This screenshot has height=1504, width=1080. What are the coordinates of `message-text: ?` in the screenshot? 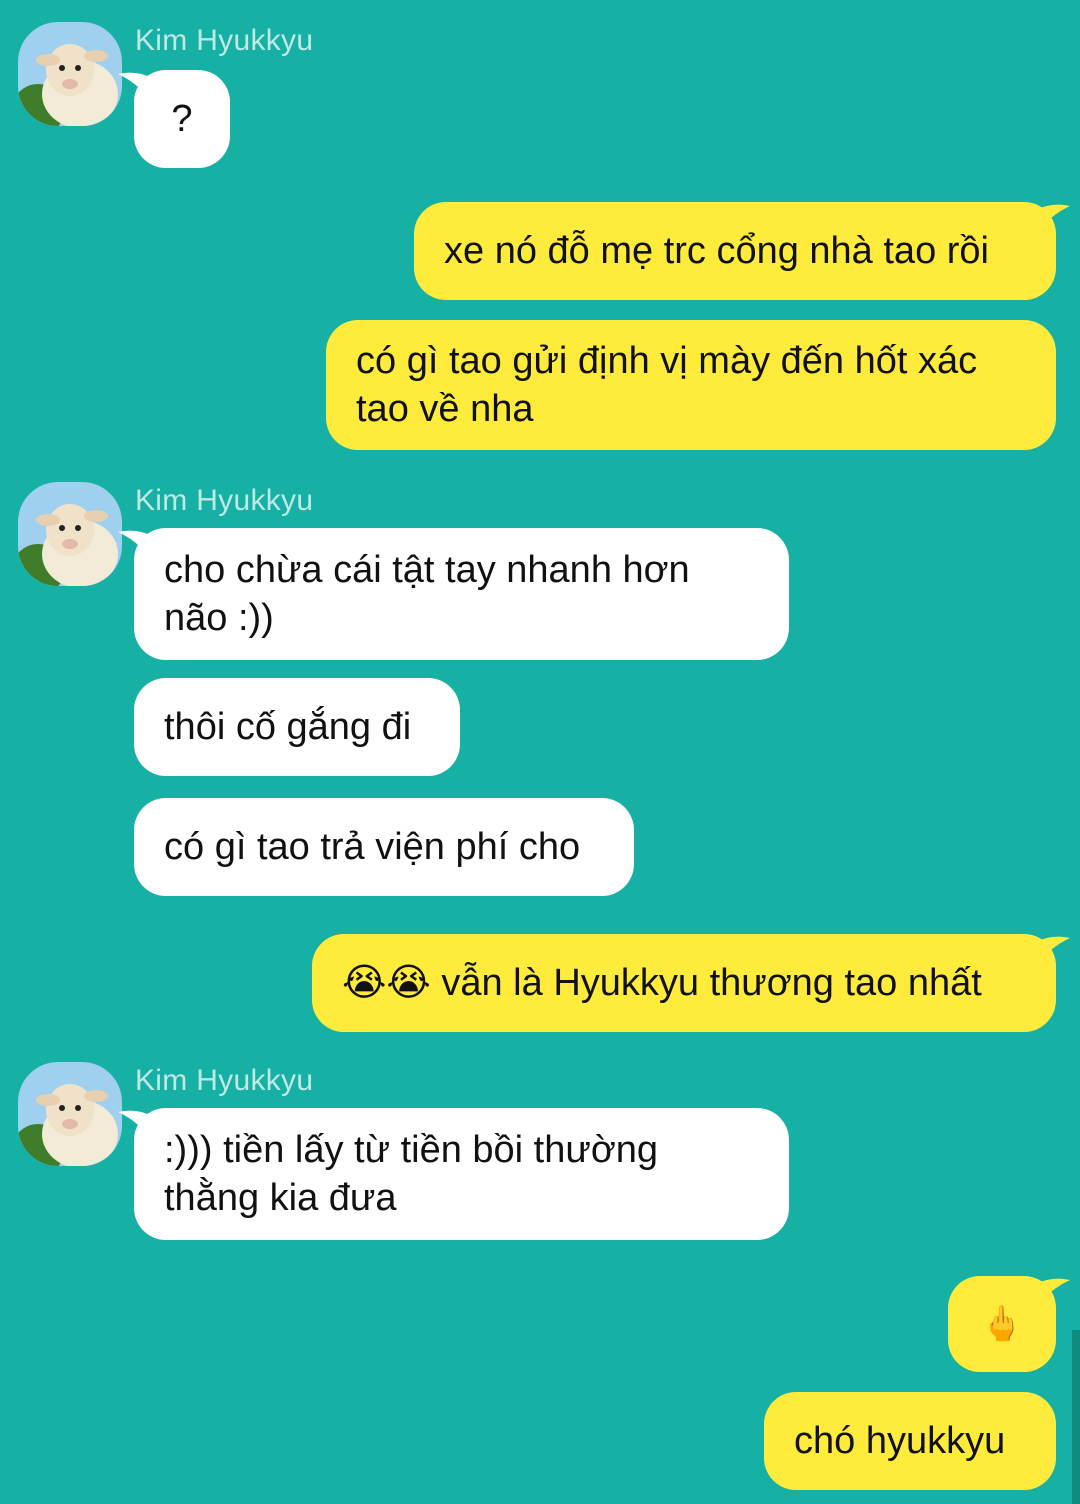 It's located at (182, 119).